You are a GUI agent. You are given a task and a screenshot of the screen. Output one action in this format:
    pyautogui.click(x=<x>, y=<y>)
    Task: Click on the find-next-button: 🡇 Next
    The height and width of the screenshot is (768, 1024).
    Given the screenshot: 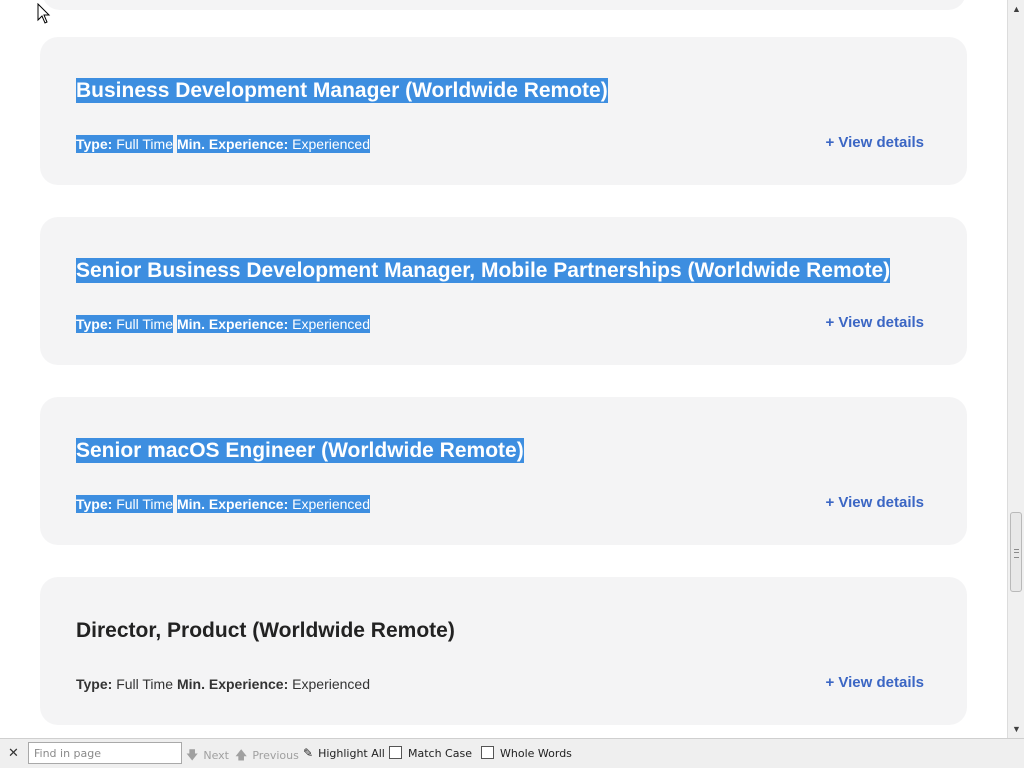 What is the action you would take?
    pyautogui.click(x=207, y=756)
    